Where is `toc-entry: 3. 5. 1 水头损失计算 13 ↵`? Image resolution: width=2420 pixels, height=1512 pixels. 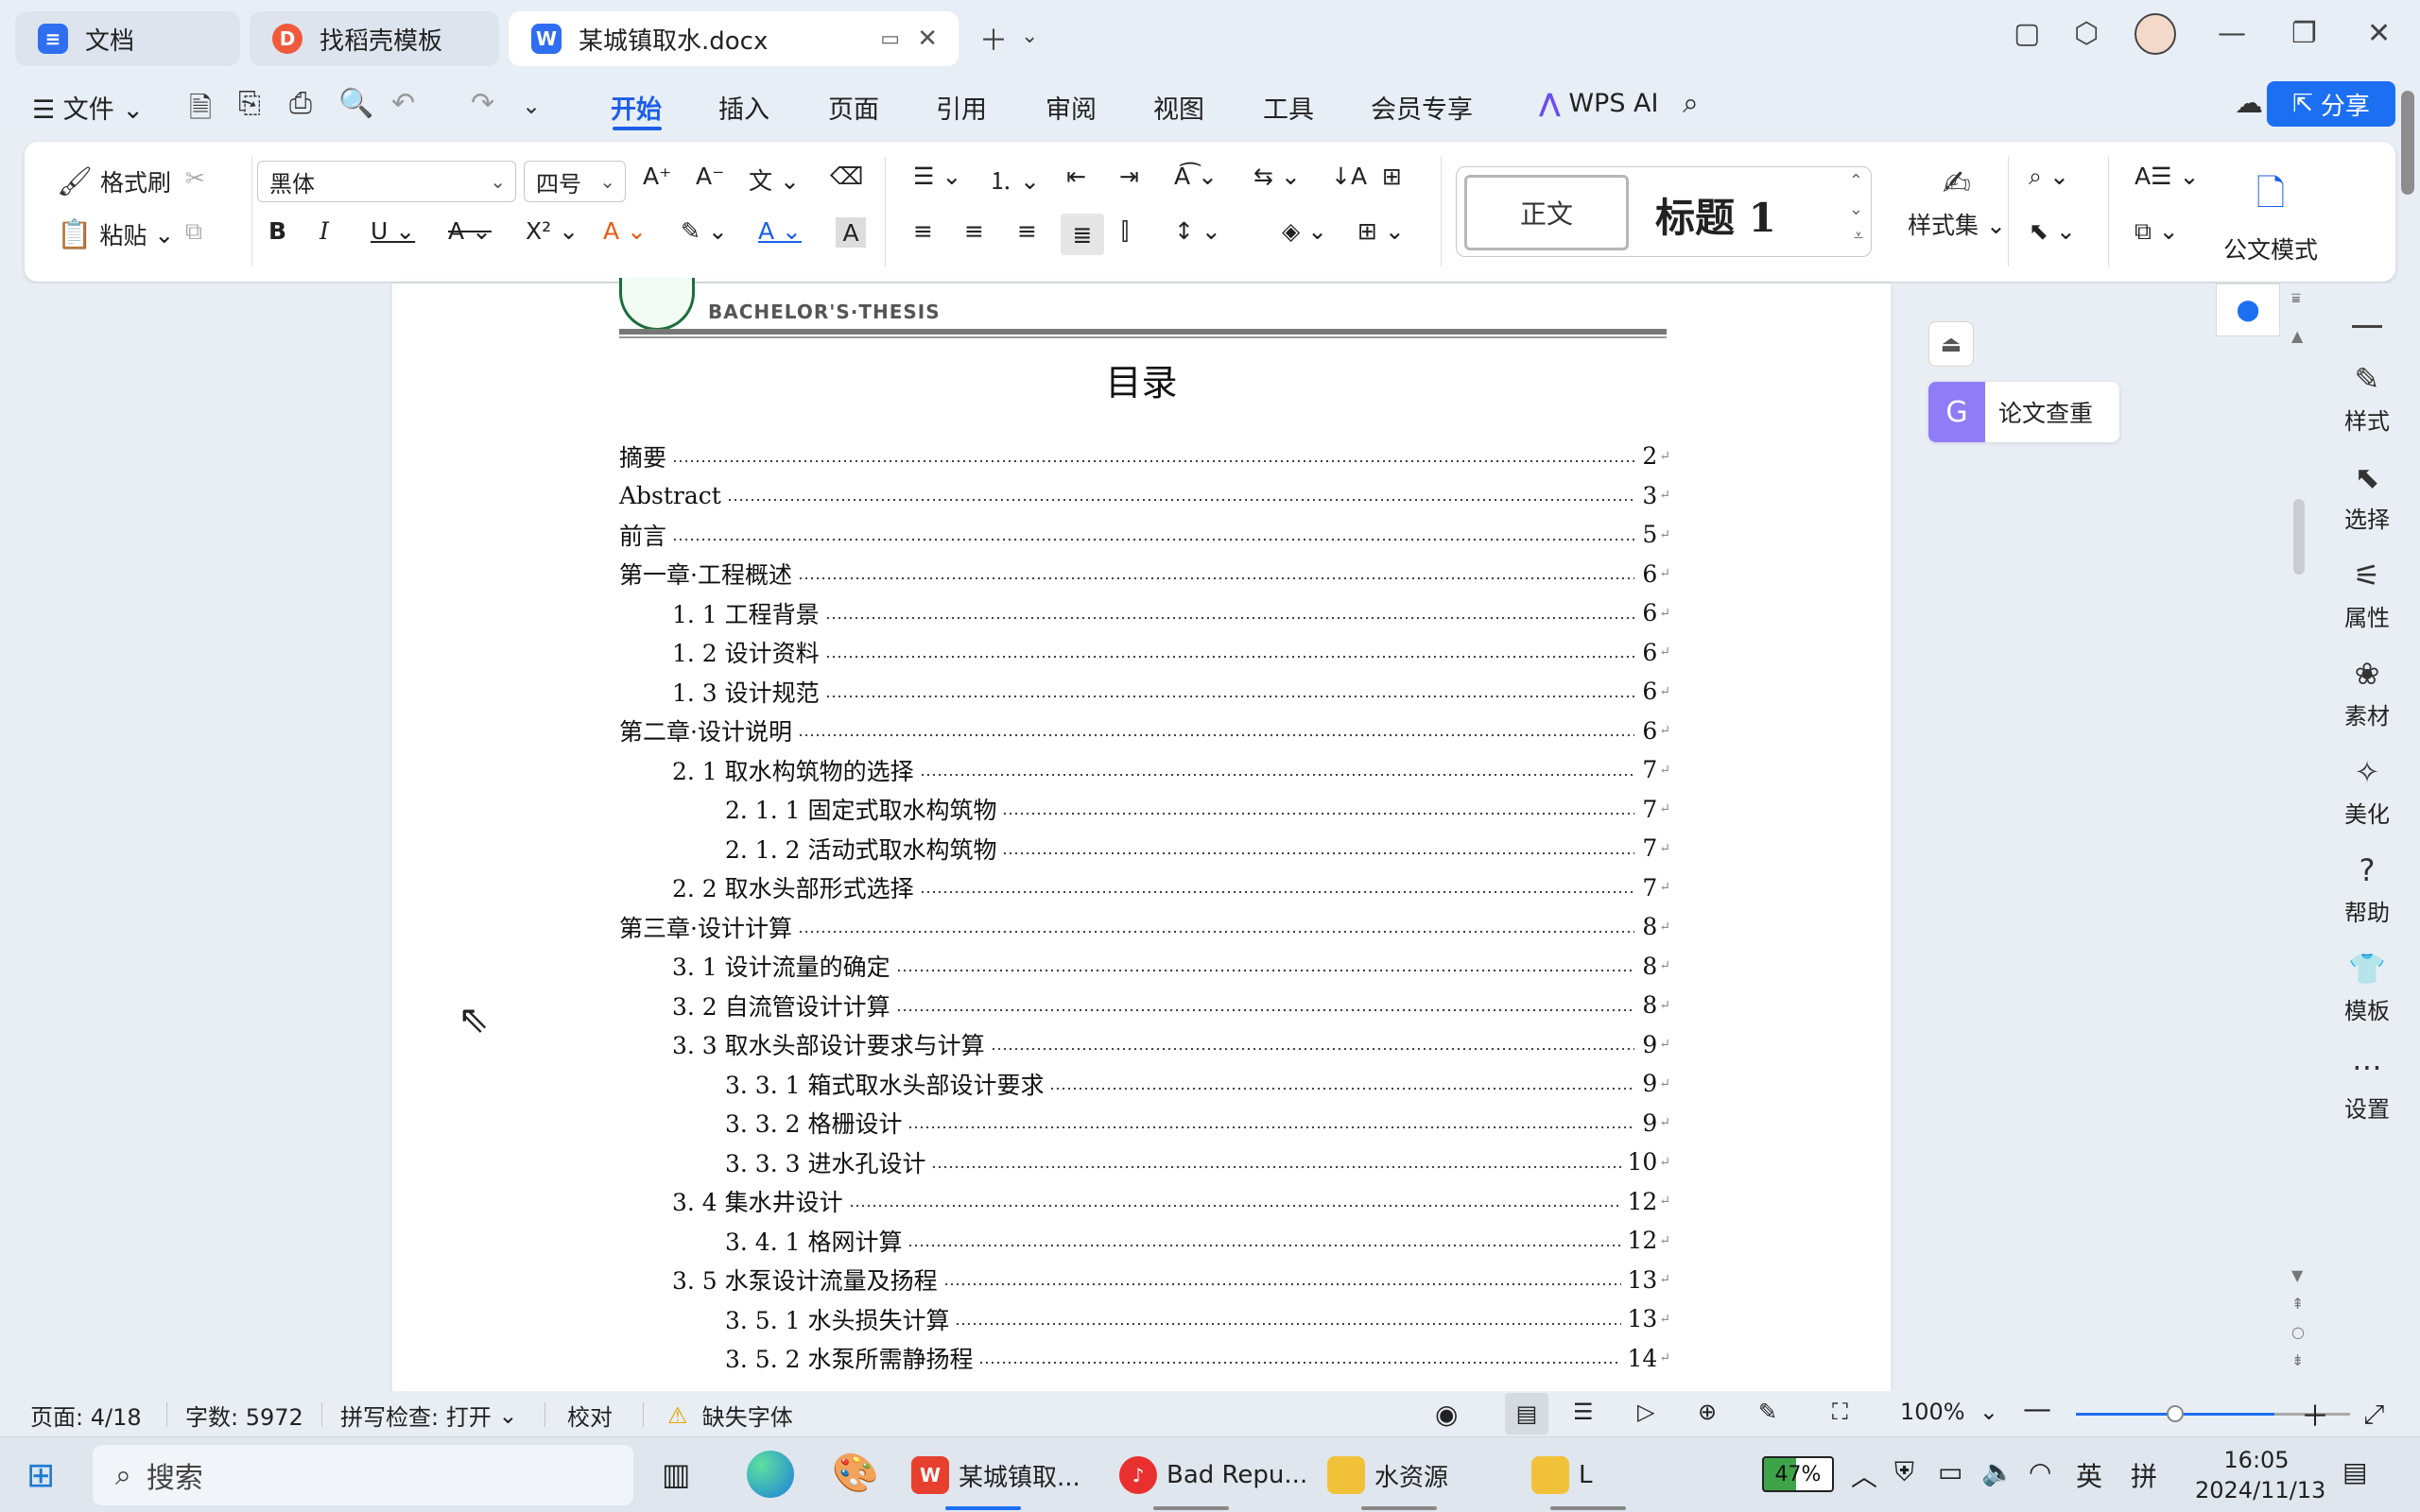
toc-entry: 3. 5. 1 水头损失计算 13 ↵ is located at coordinates (1144, 1319).